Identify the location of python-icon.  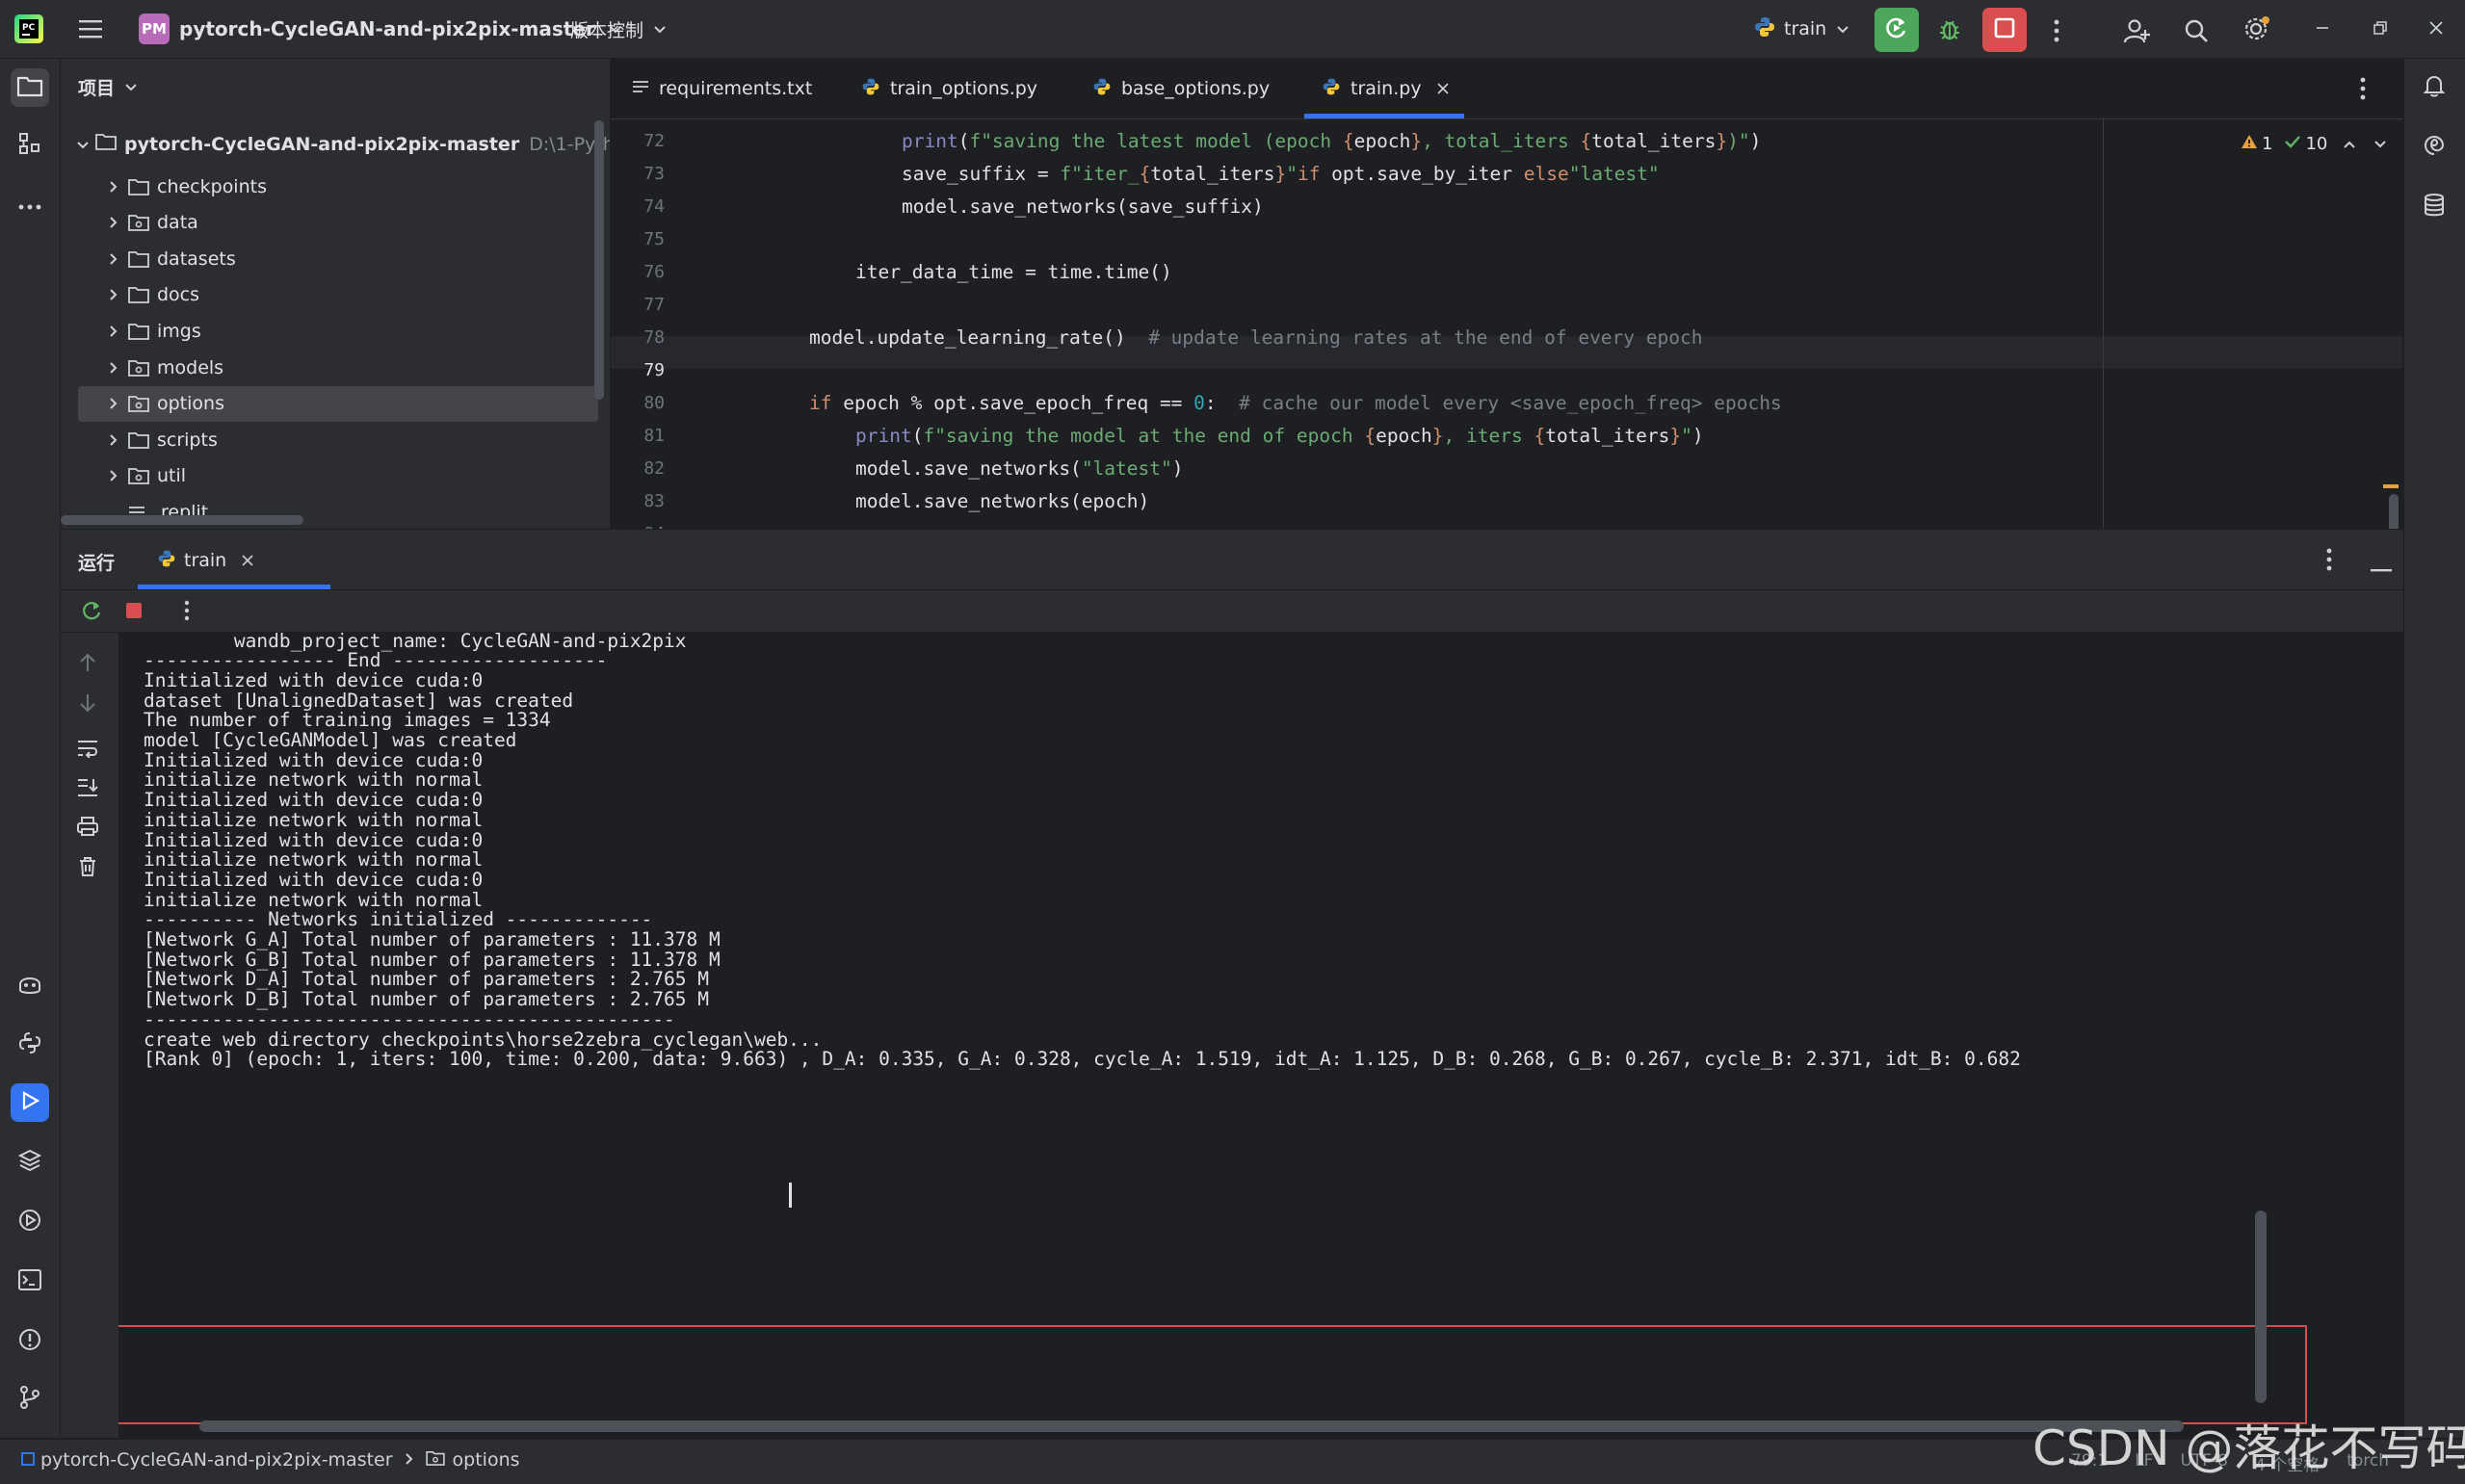
(1331, 89).